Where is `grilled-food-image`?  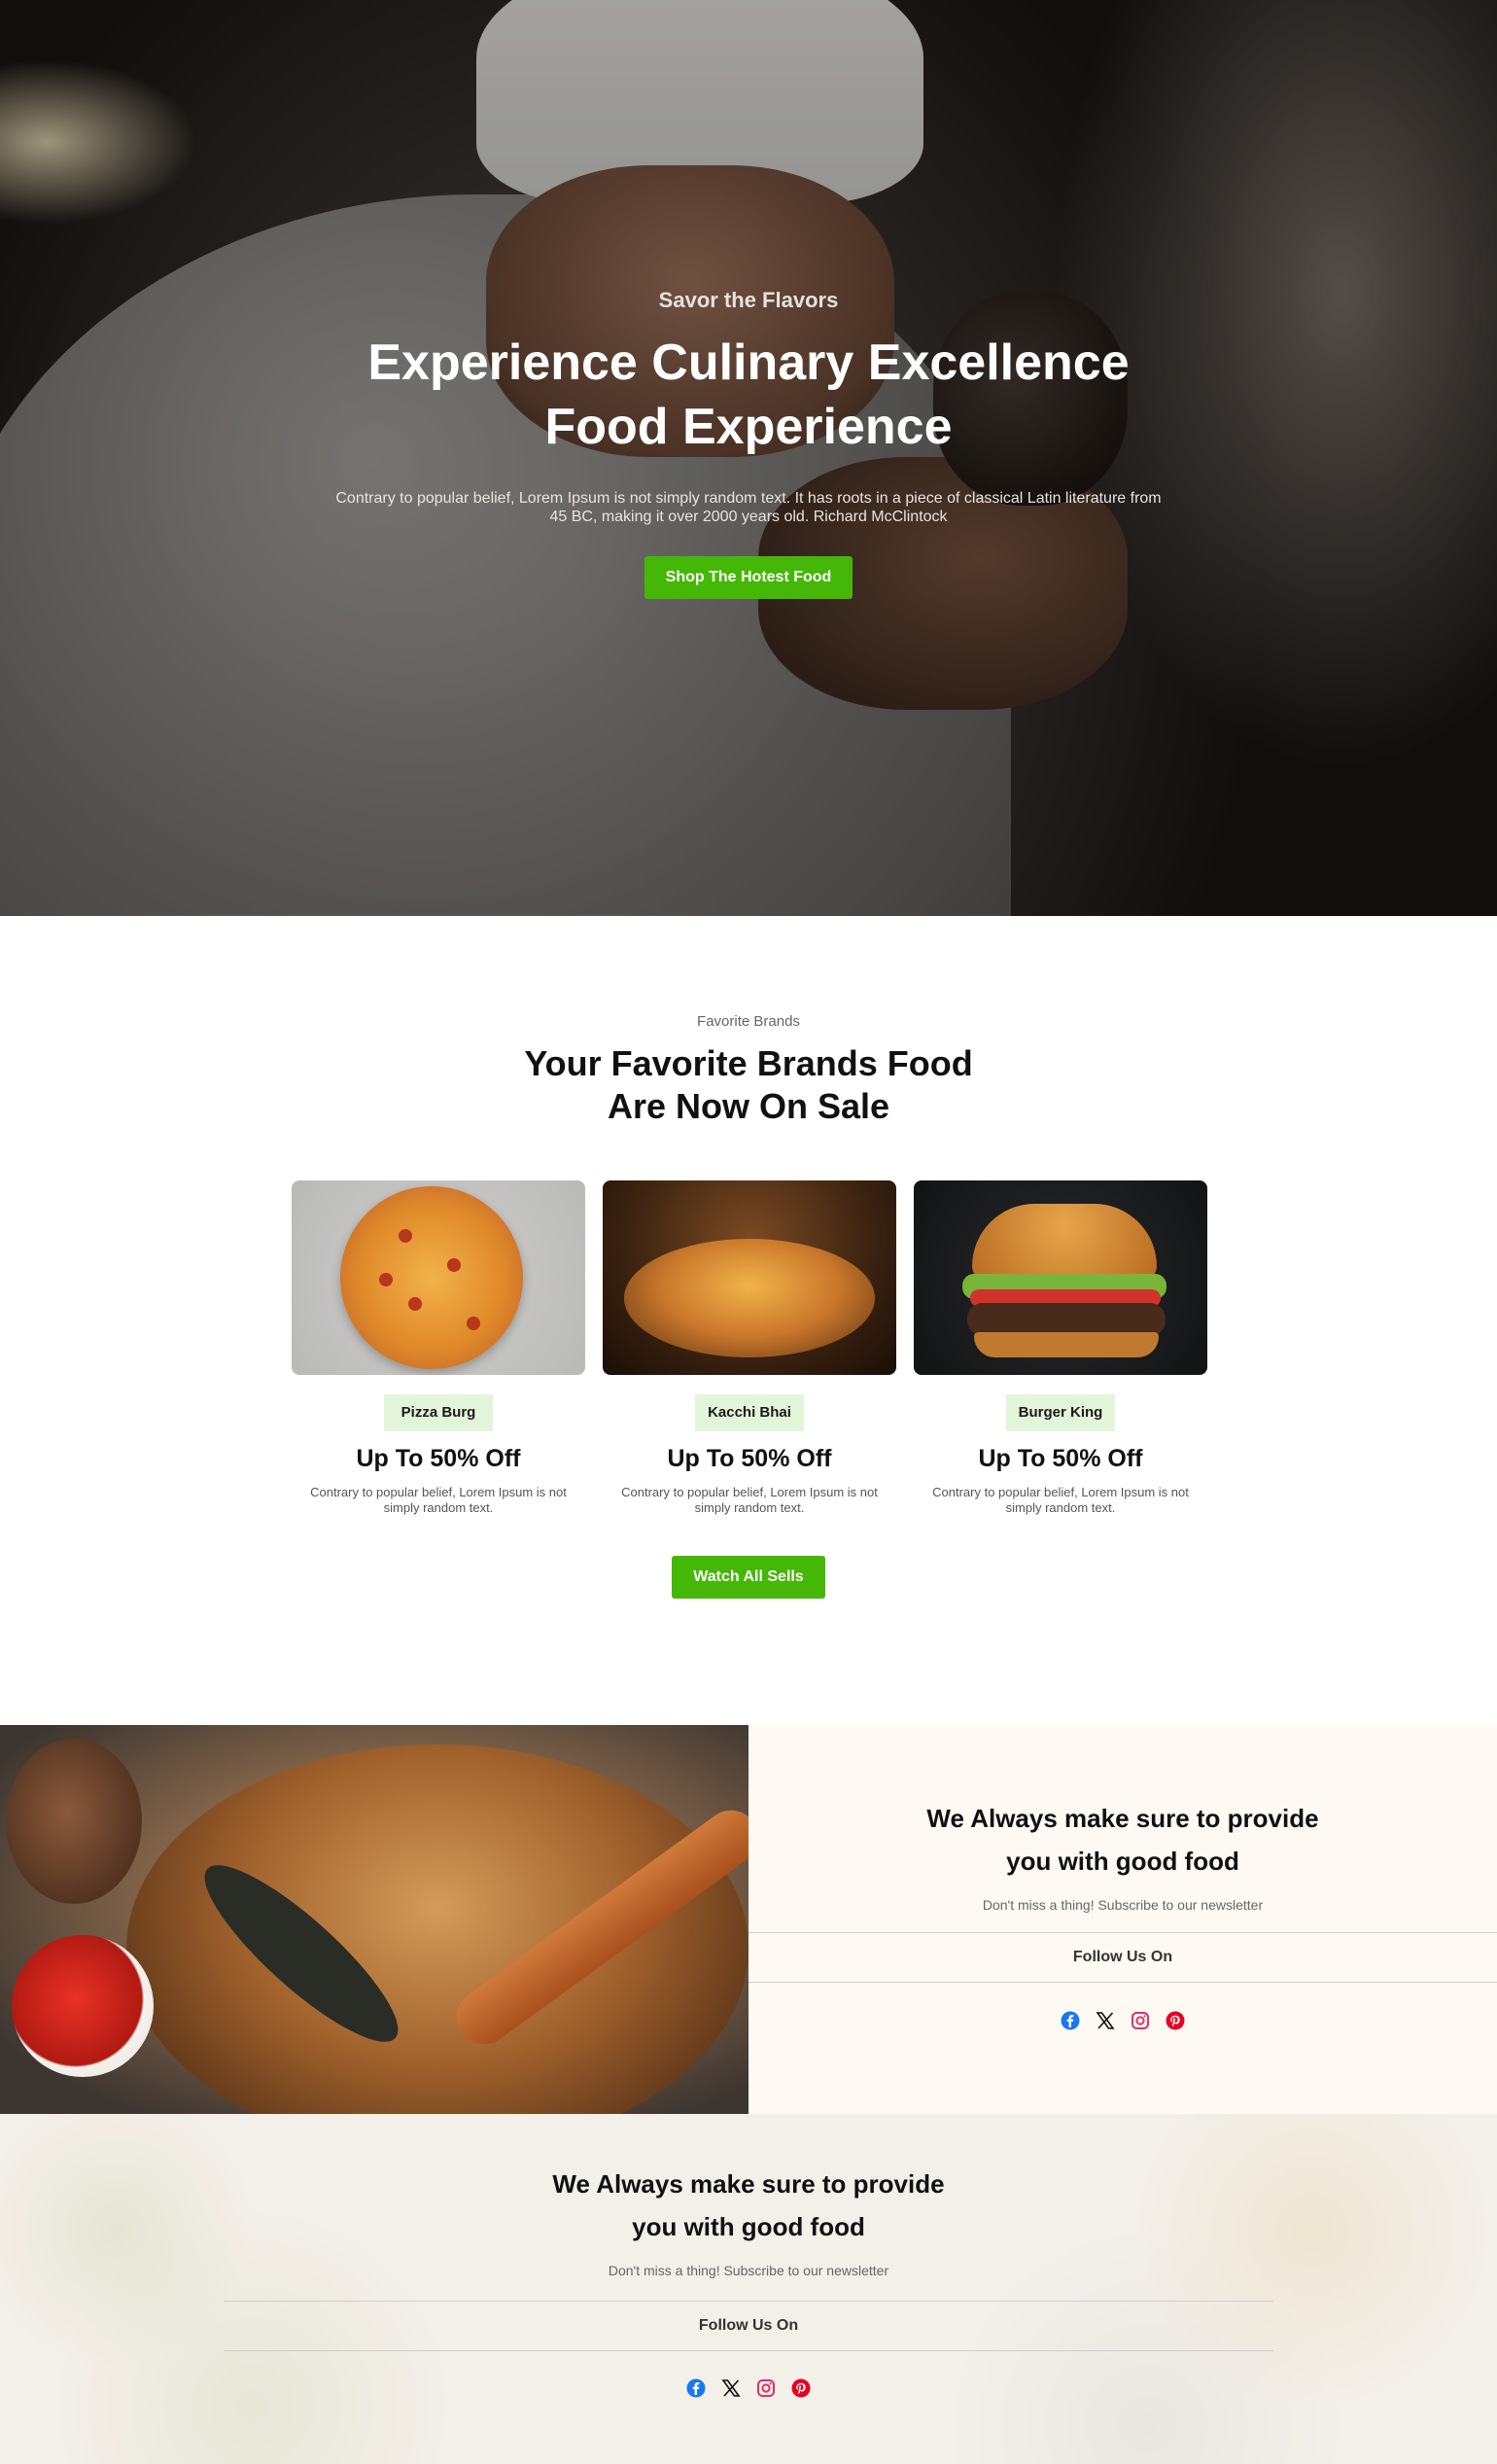
grilled-food-image is located at coordinates (374, 1919).